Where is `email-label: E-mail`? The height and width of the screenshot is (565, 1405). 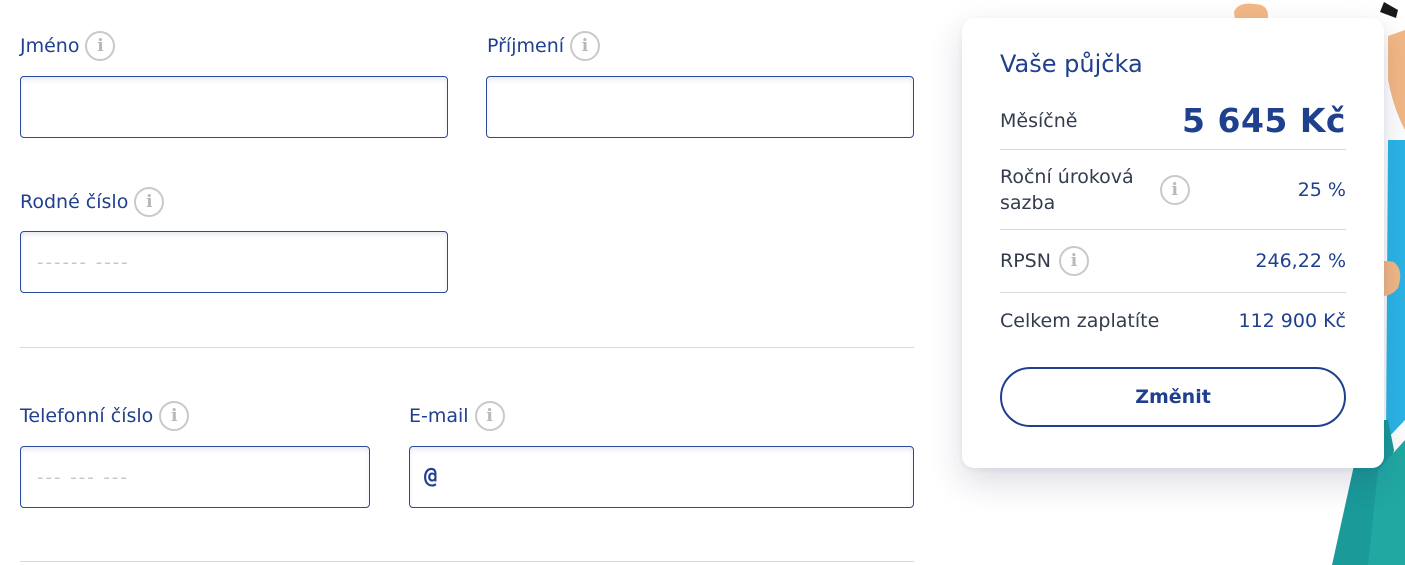 email-label: E-mail is located at coordinates (439, 416).